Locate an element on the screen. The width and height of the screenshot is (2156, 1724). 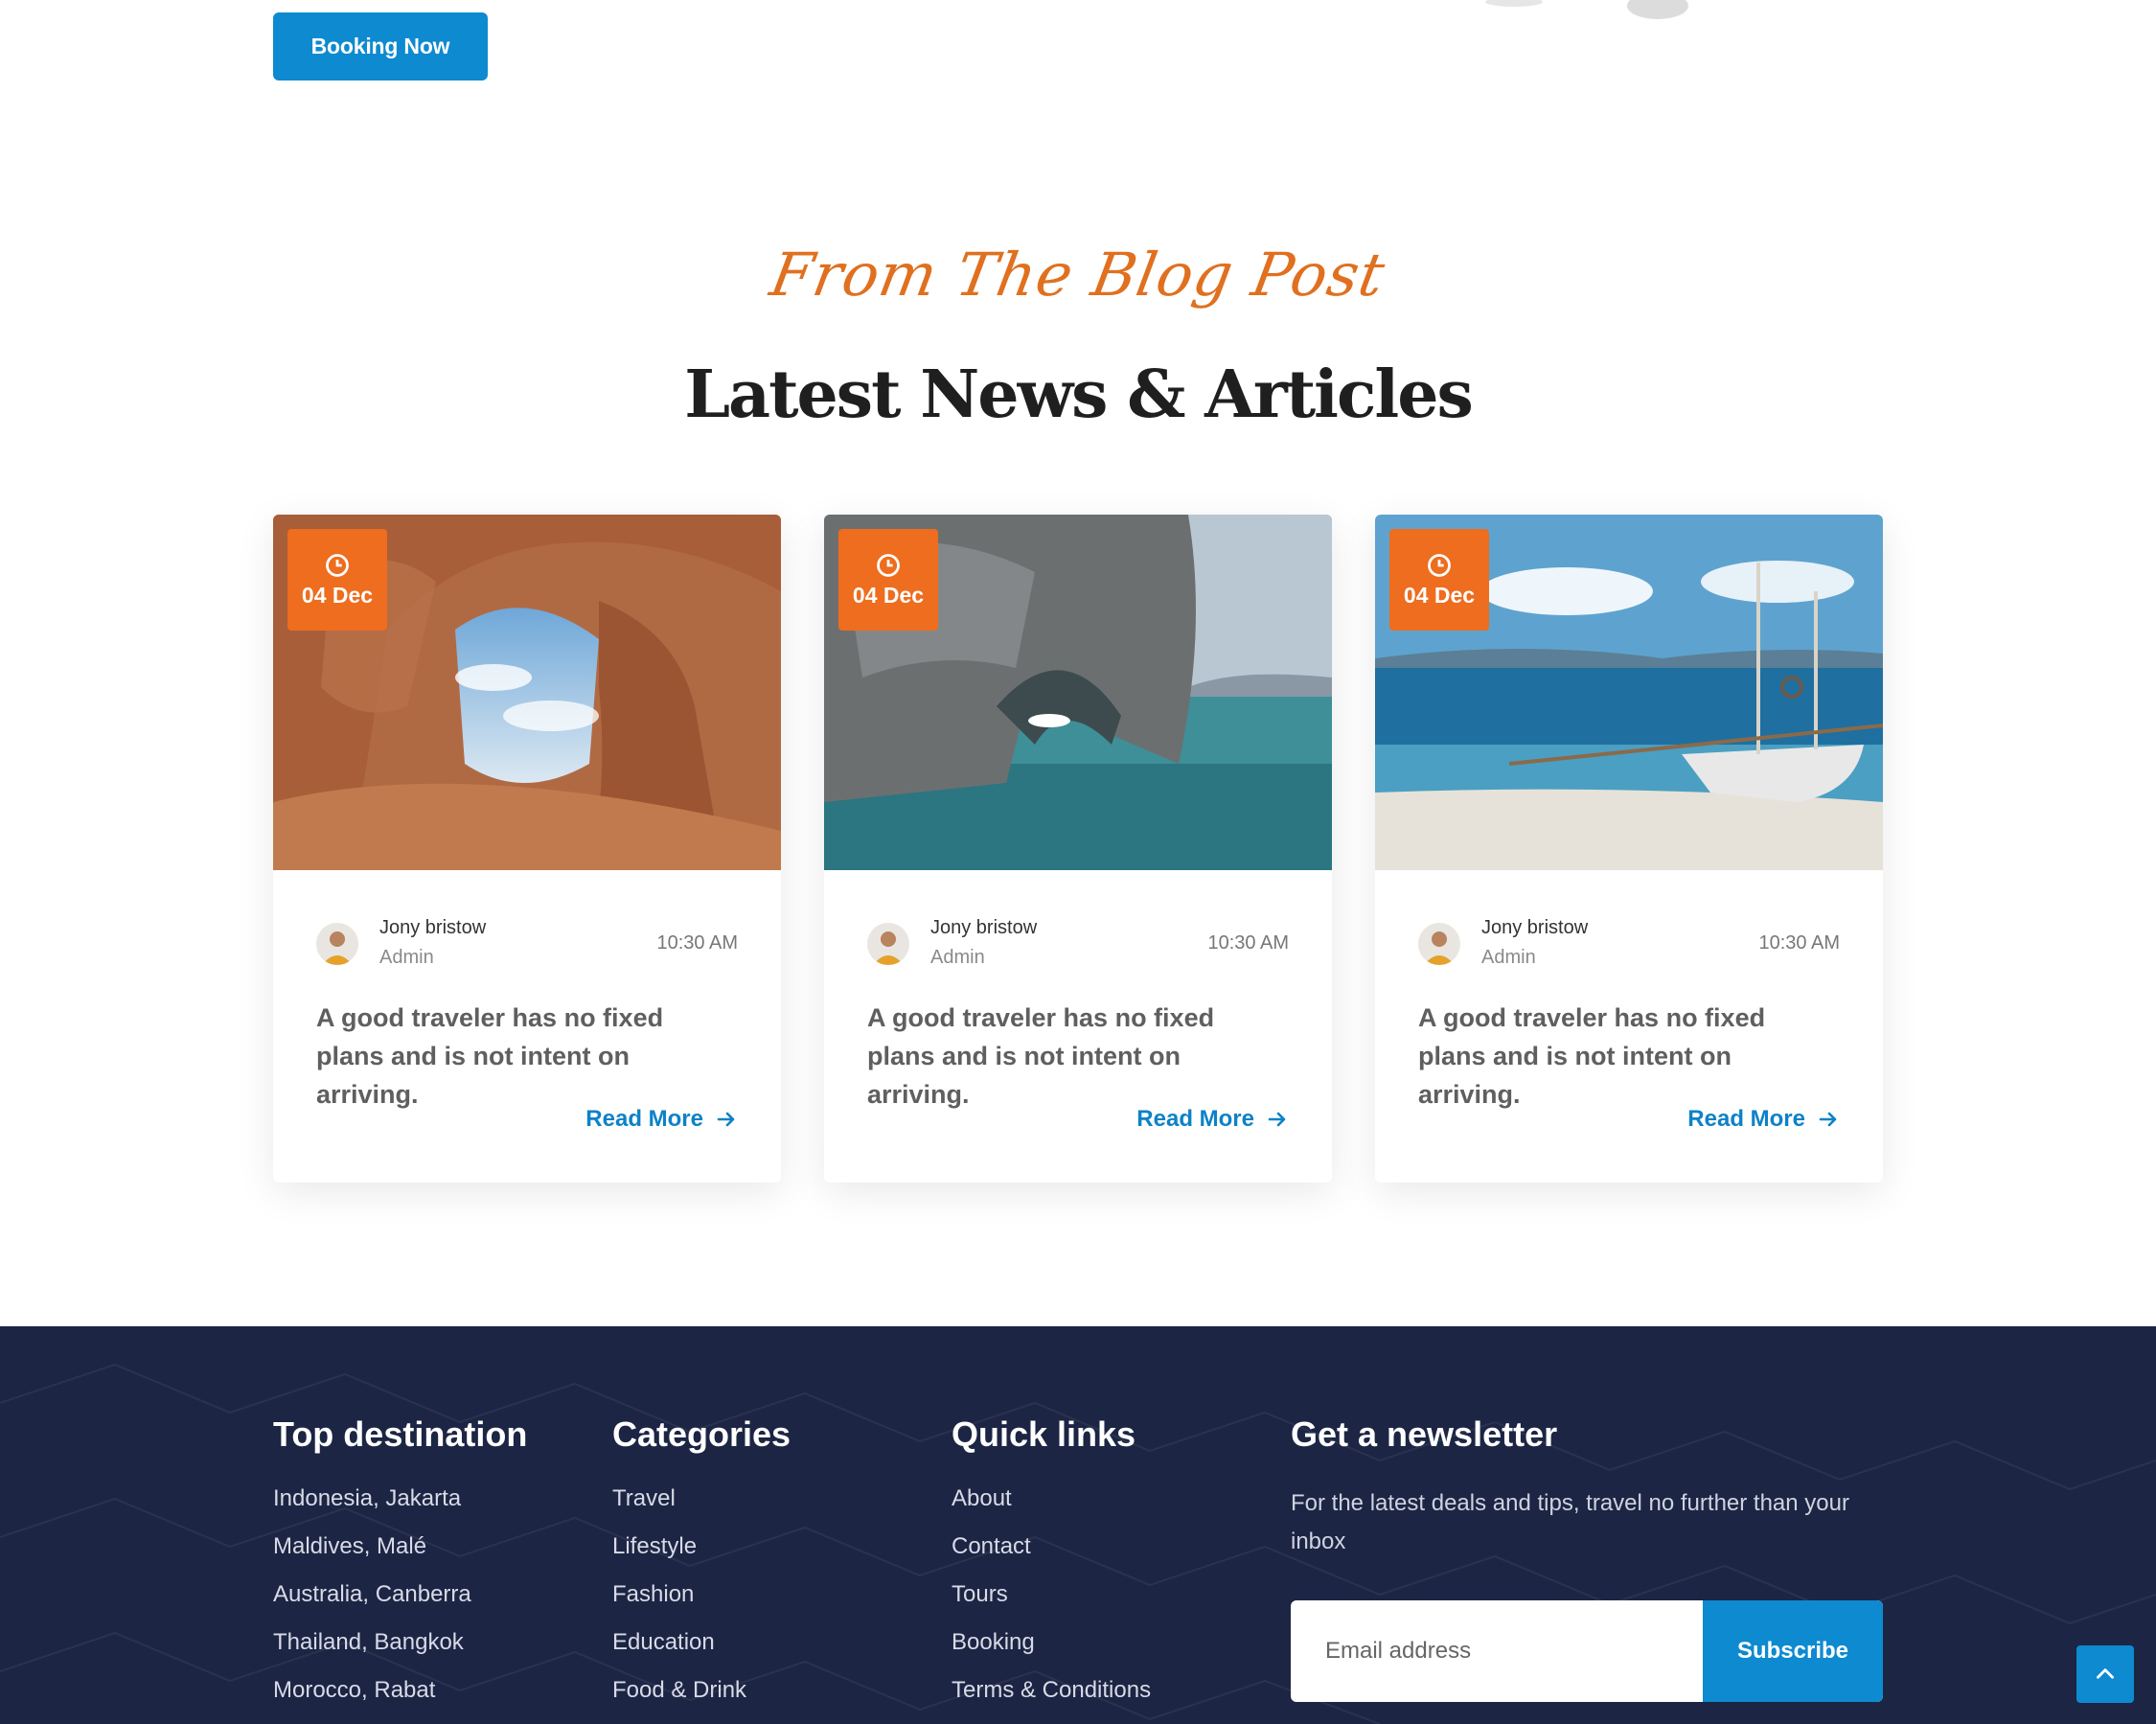
footer-link: Fashion is located at coordinates (701, 1604).